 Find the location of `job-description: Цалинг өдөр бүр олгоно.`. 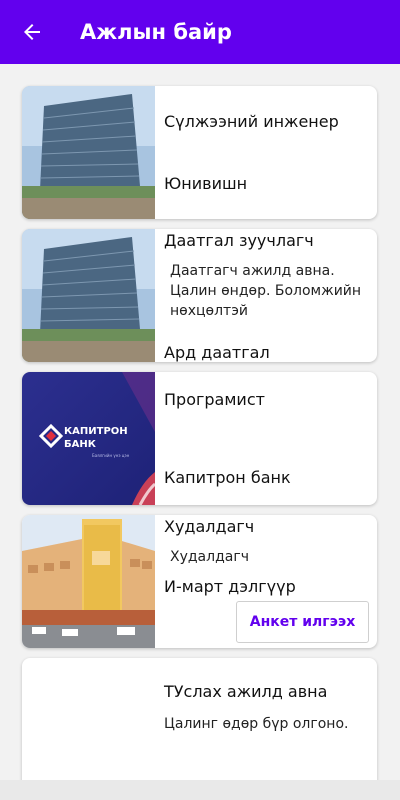

job-description: Цалинг өдөр бүр олгоно. is located at coordinates (256, 724).